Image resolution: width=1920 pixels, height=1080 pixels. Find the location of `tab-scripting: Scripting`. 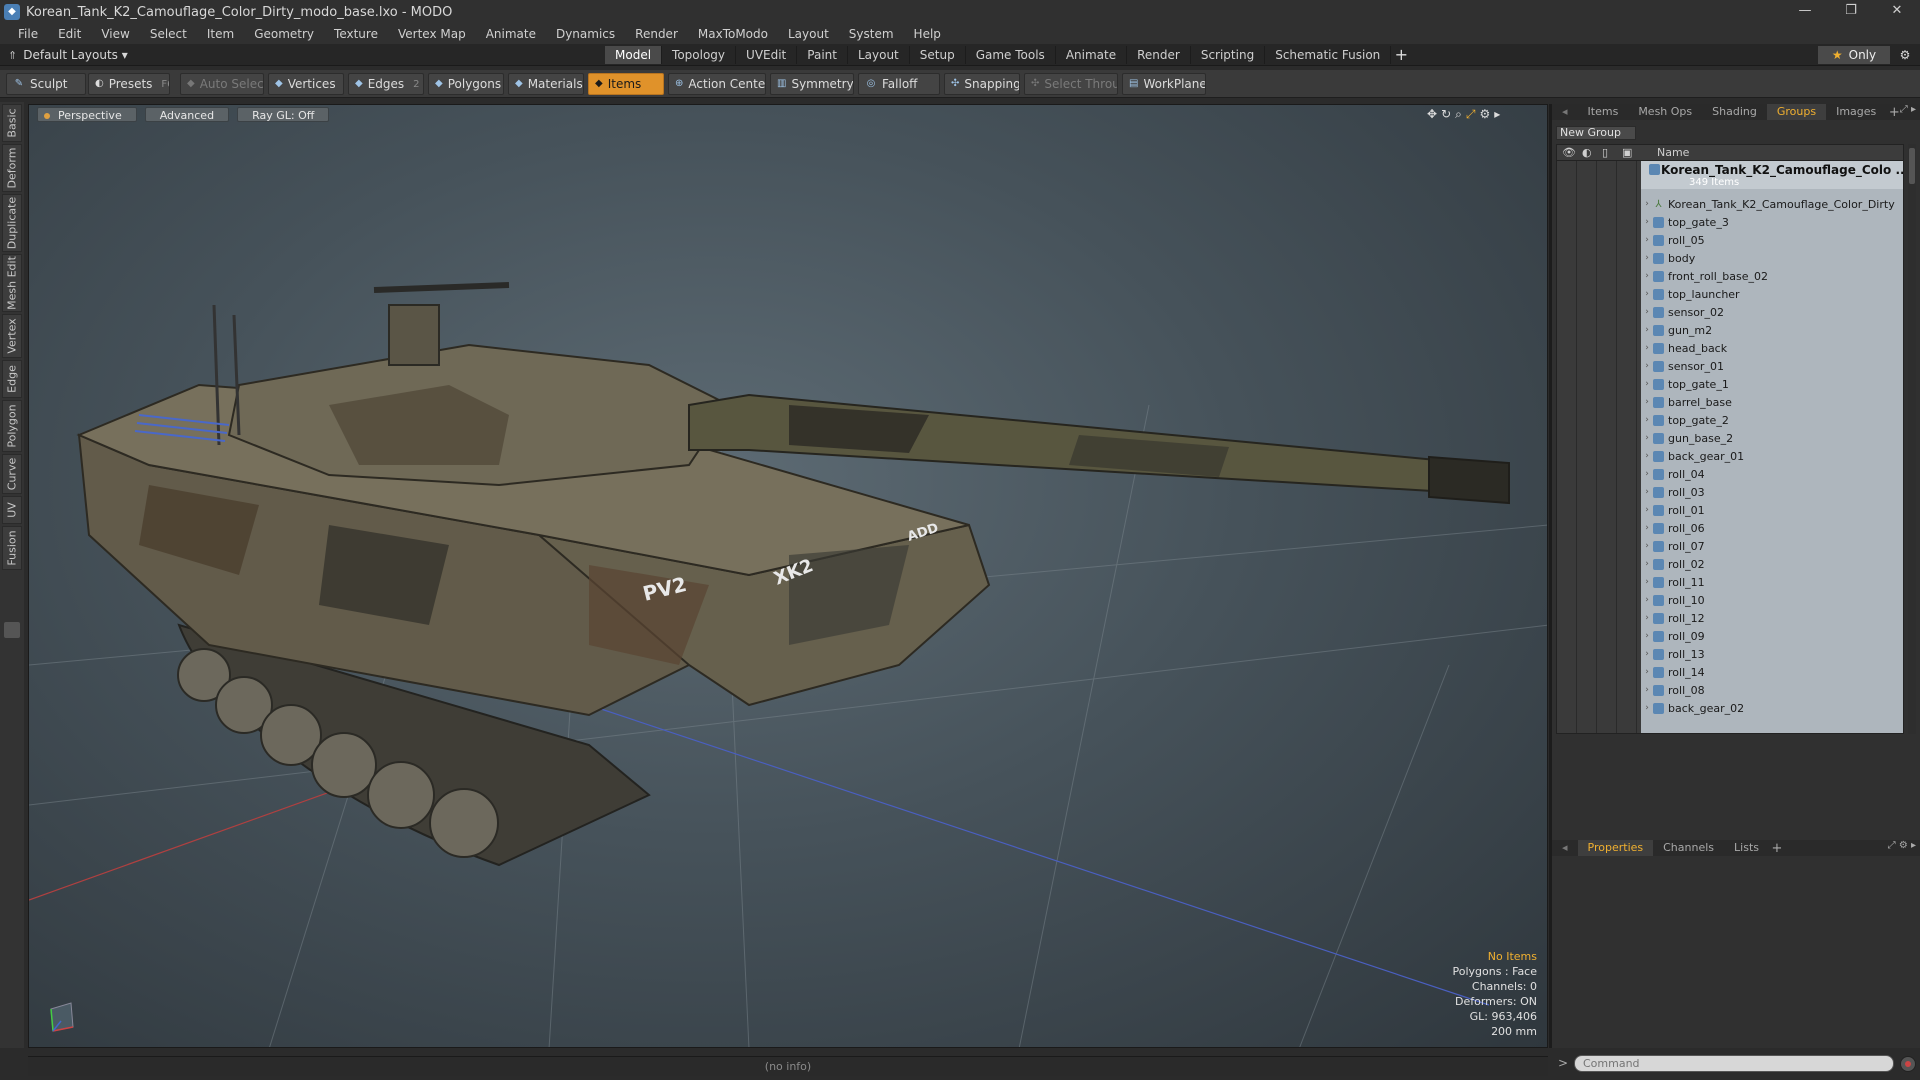

tab-scripting: Scripting is located at coordinates (1228, 55).